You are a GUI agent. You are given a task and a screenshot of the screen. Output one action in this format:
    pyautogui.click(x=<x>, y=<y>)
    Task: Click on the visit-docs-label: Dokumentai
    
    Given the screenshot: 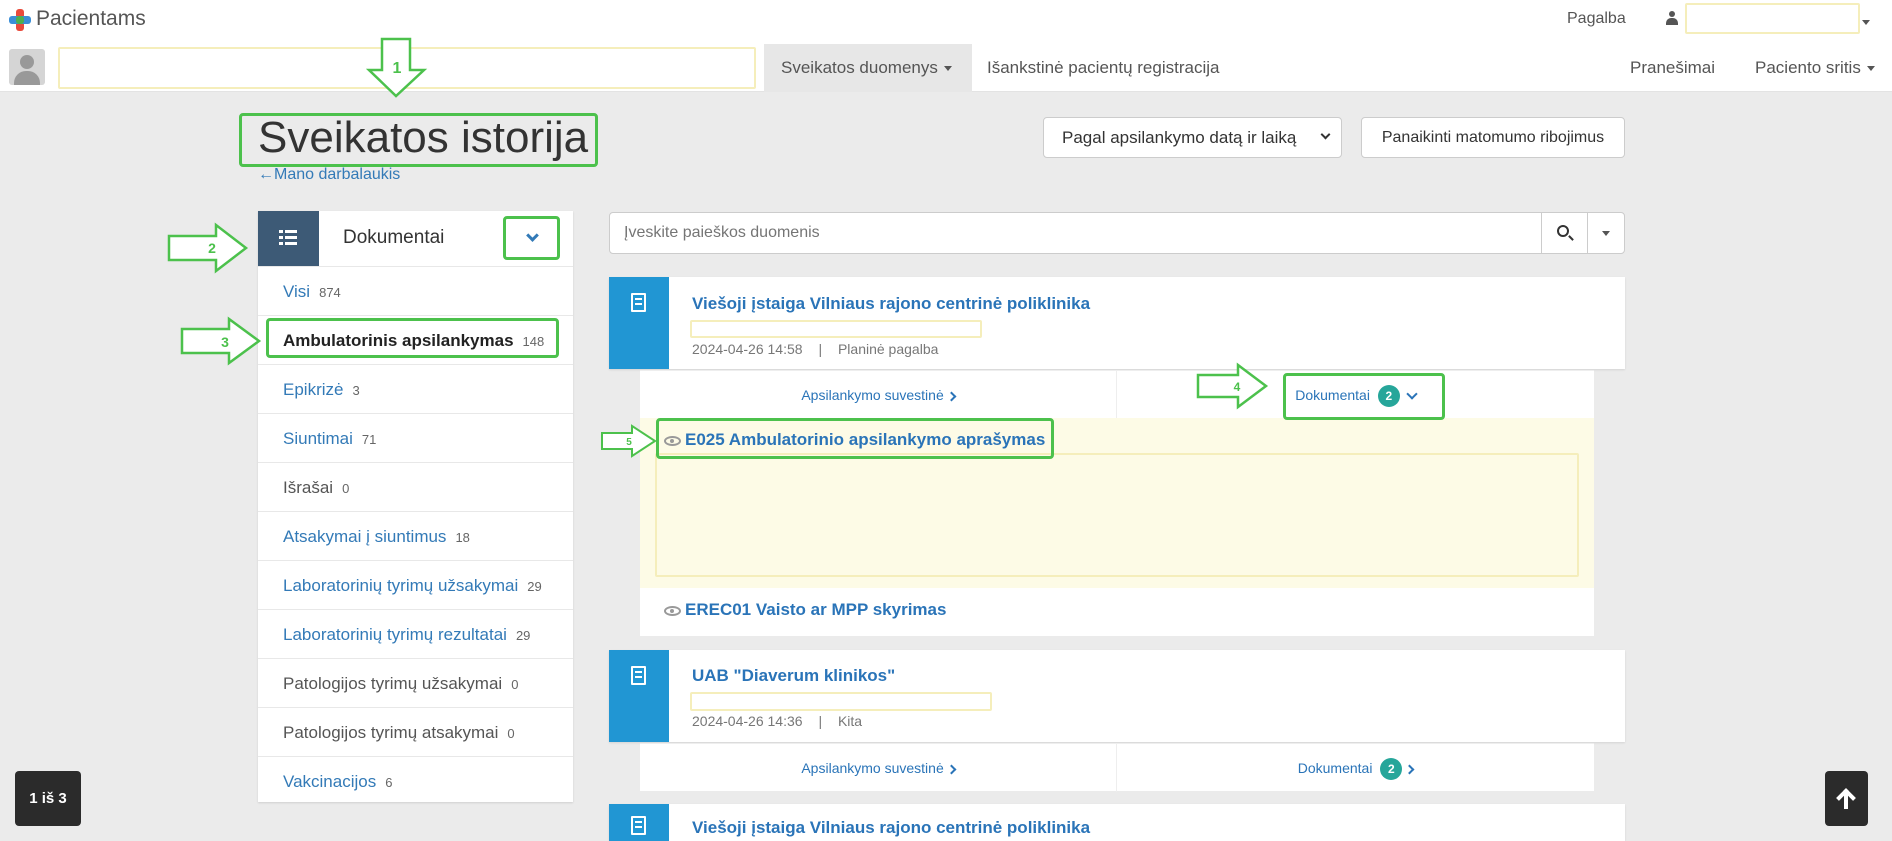 What is the action you would take?
    pyautogui.click(x=1335, y=768)
    